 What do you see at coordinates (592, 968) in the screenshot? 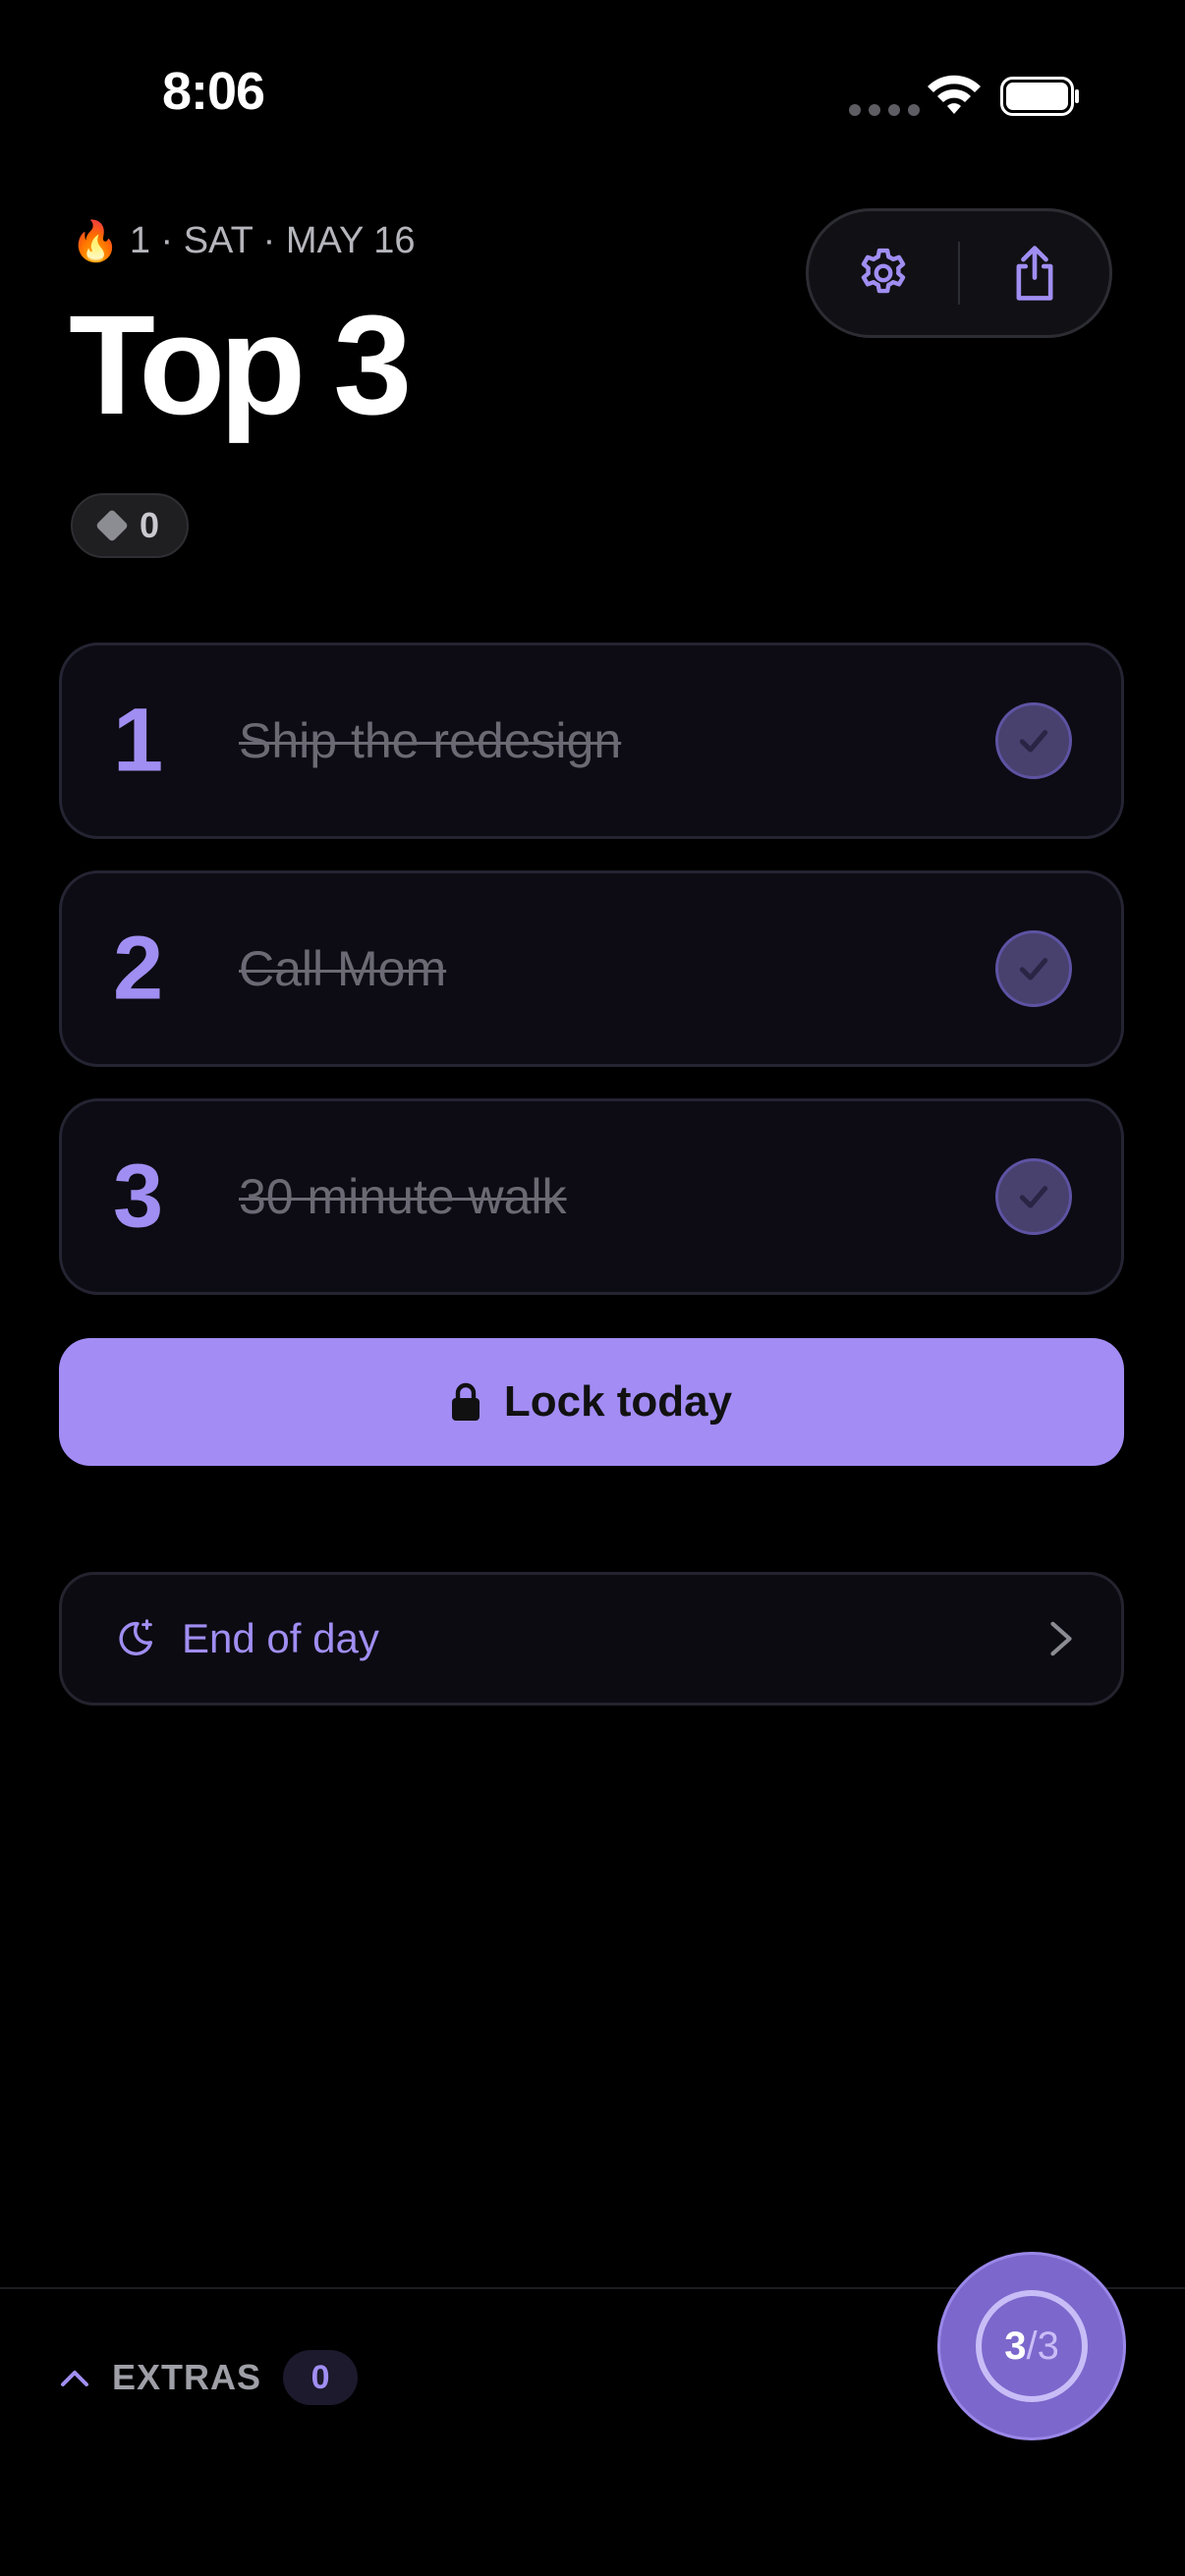
I see `task-card-2: 2 Call Mom` at bounding box center [592, 968].